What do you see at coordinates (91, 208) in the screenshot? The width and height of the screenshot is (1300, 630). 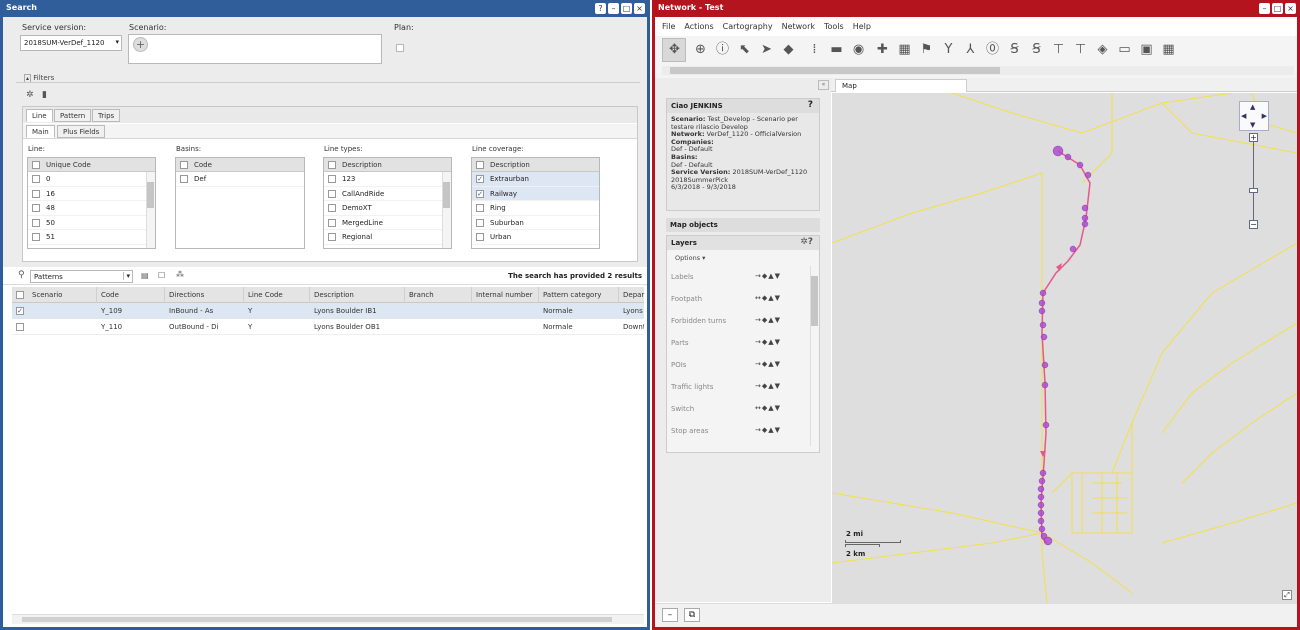 I see `list-item: 48` at bounding box center [91, 208].